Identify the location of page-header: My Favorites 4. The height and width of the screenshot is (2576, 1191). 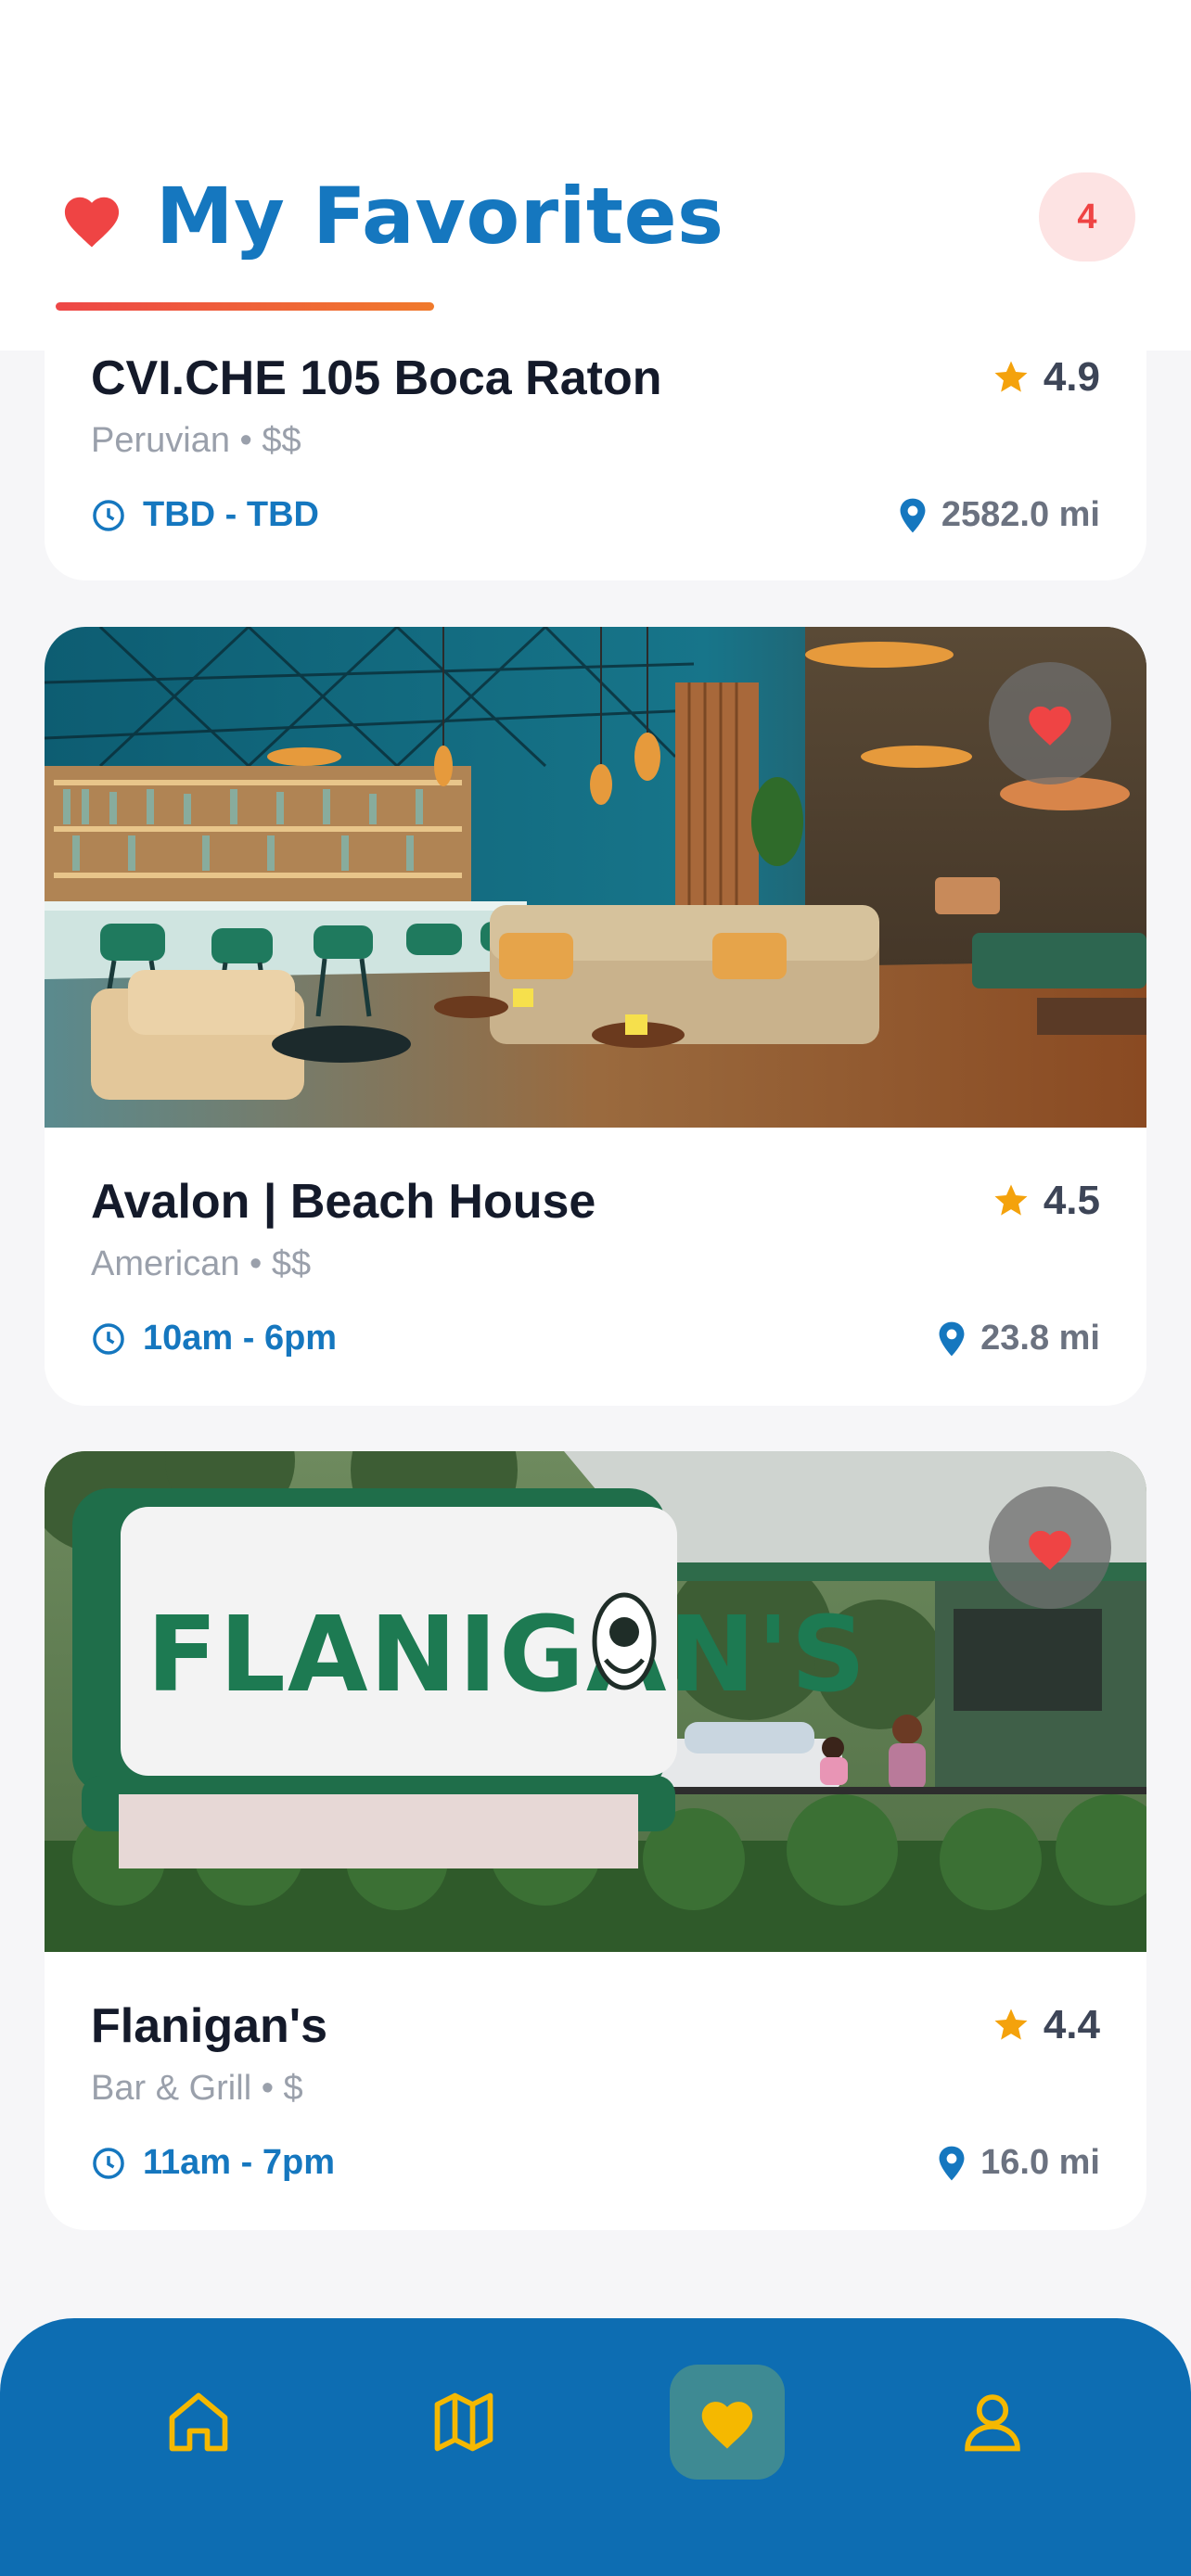
(595, 176).